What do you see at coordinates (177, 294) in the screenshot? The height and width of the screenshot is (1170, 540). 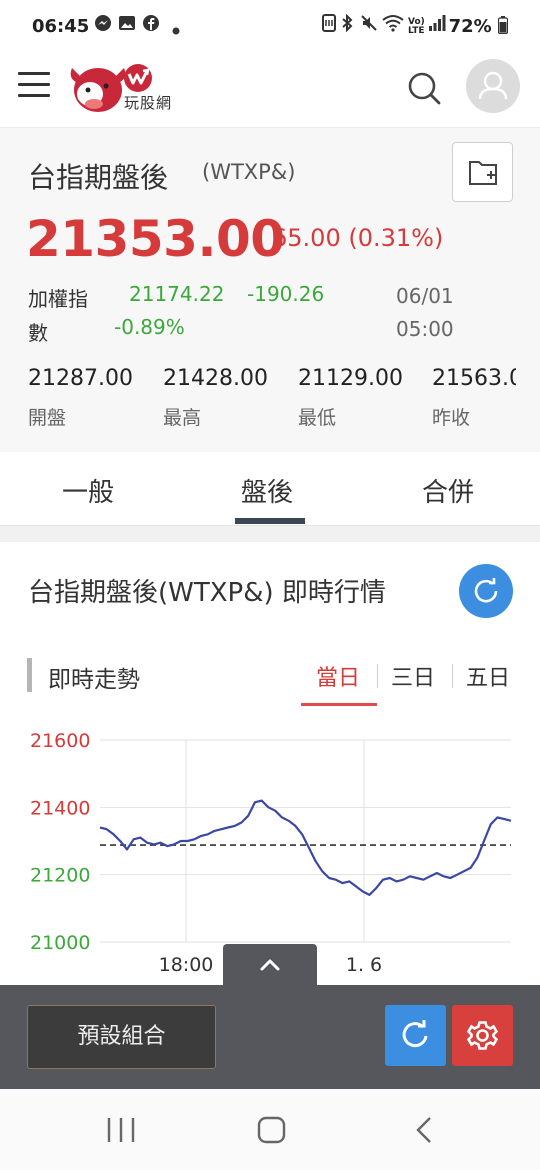 I see `index-value: 21174.22` at bounding box center [177, 294].